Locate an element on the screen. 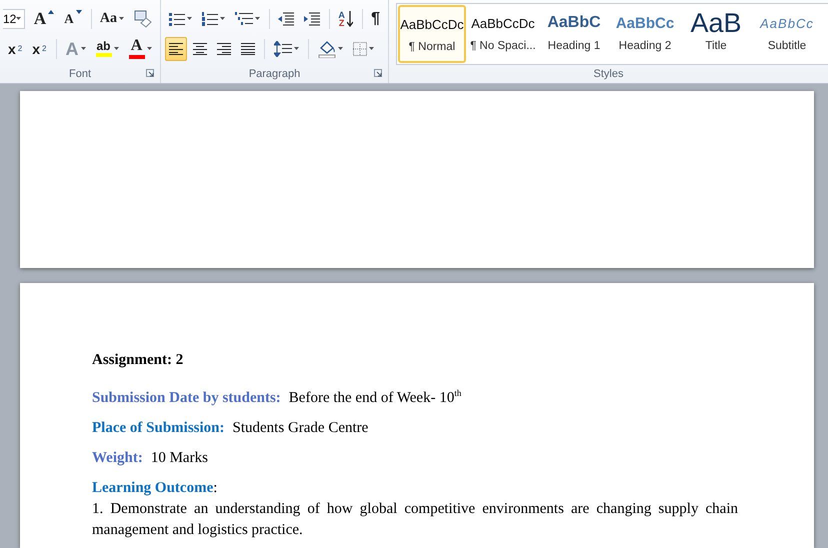  line-spacing-icon is located at coordinates (283, 48).